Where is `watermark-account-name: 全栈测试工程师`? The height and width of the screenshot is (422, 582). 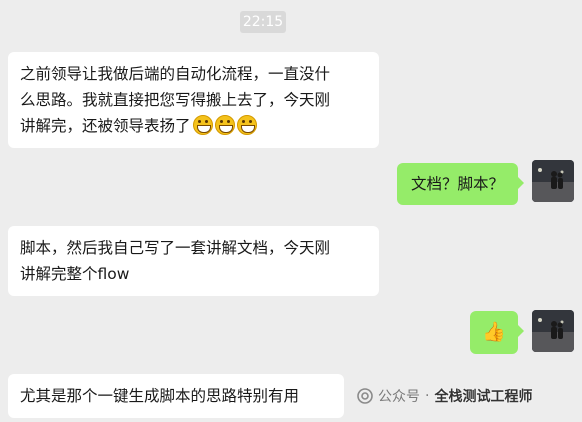
watermark-account-name: 全栈测试工程师 is located at coordinates (483, 397).